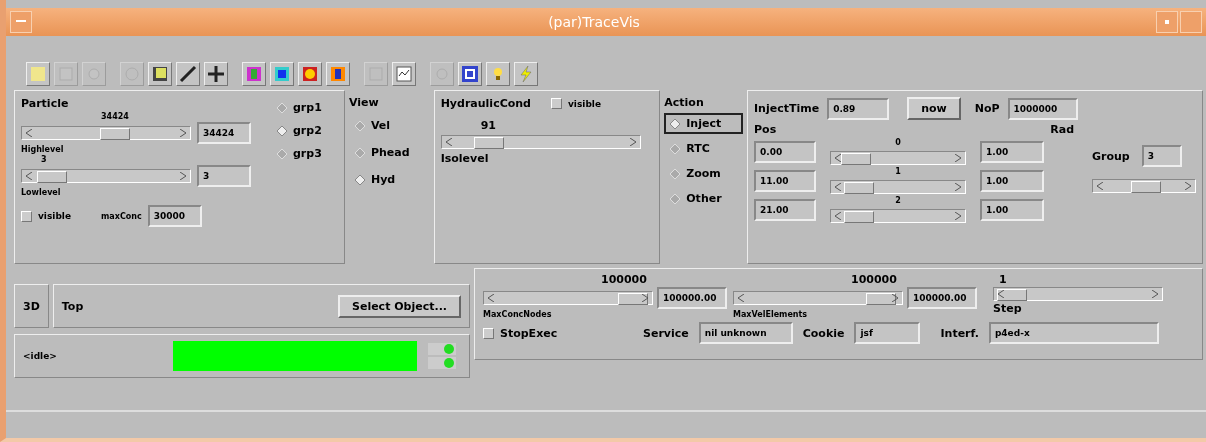 Image resolution: width=1206 pixels, height=442 pixels. I want to click on input-field: 0.00, so click(785, 151).